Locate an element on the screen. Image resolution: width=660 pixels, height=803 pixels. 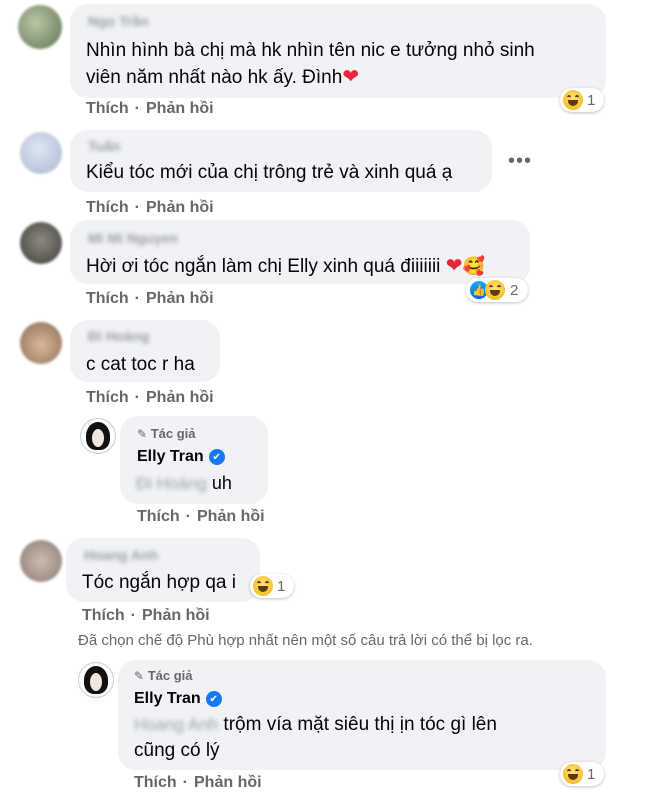
reply-text: Đi Hoàng uh is located at coordinates (184, 483).